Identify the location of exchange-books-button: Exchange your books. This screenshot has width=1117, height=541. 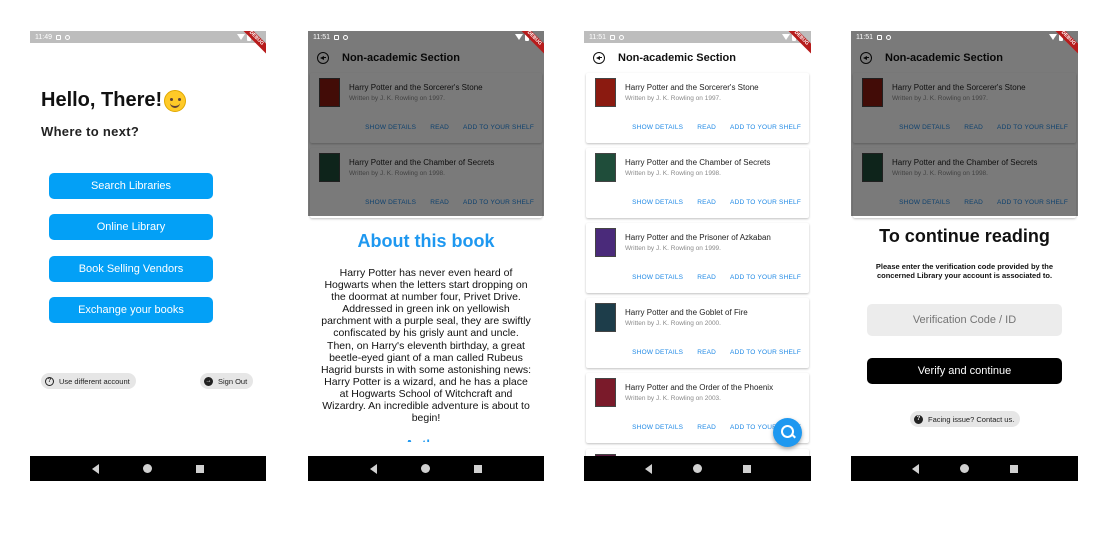
(131, 310).